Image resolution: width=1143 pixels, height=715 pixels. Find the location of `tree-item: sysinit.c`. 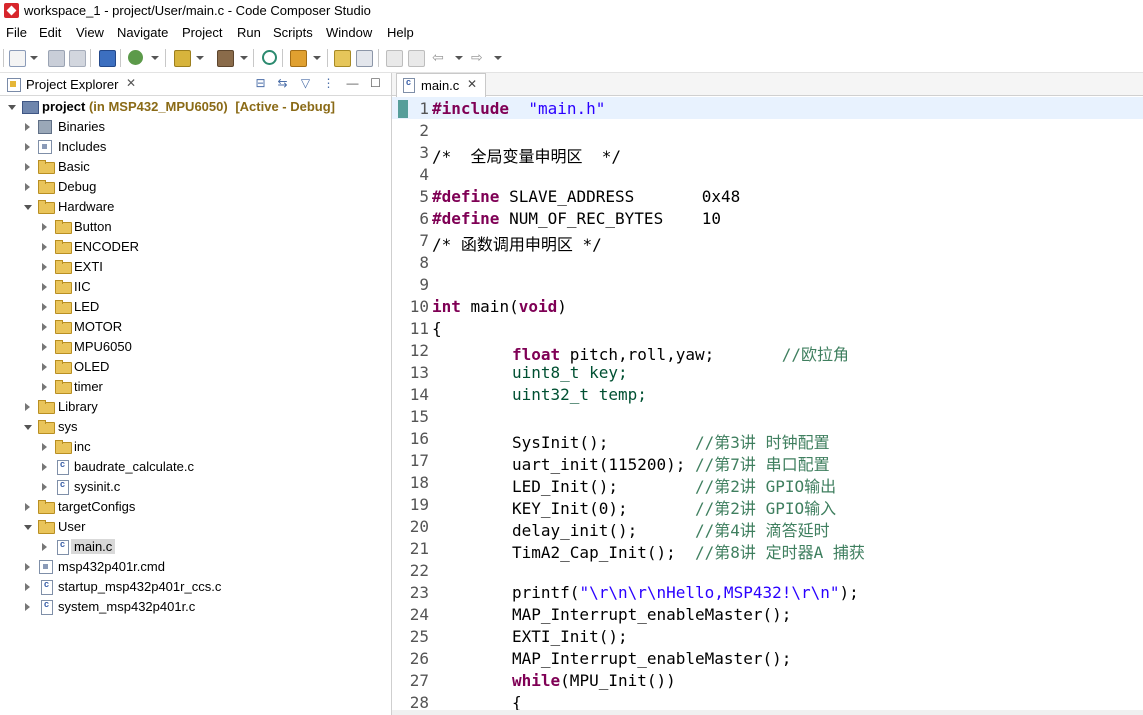

tree-item: sysinit.c is located at coordinates (195, 487).